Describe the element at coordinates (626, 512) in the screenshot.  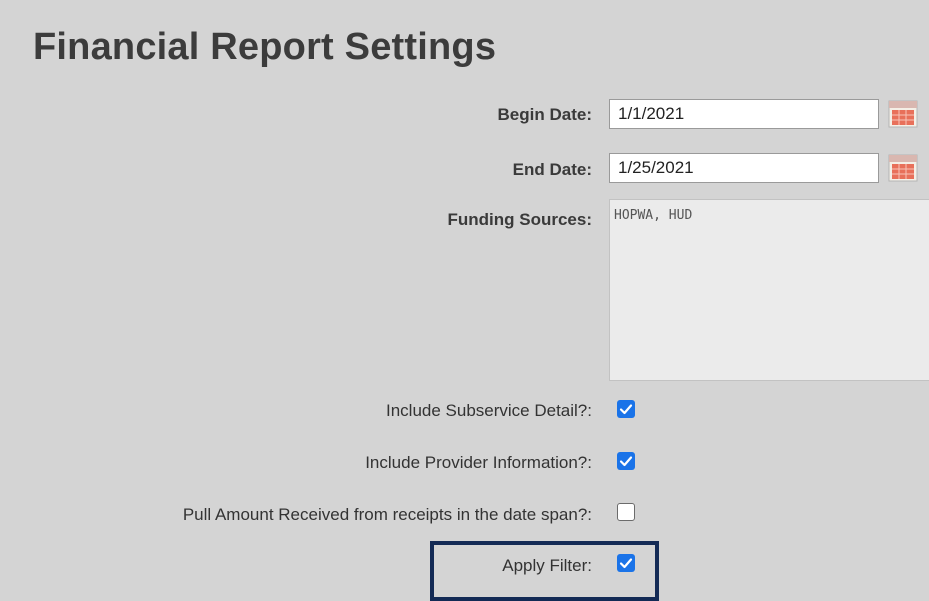
I see `pull-amount-received-checkbox` at that location.